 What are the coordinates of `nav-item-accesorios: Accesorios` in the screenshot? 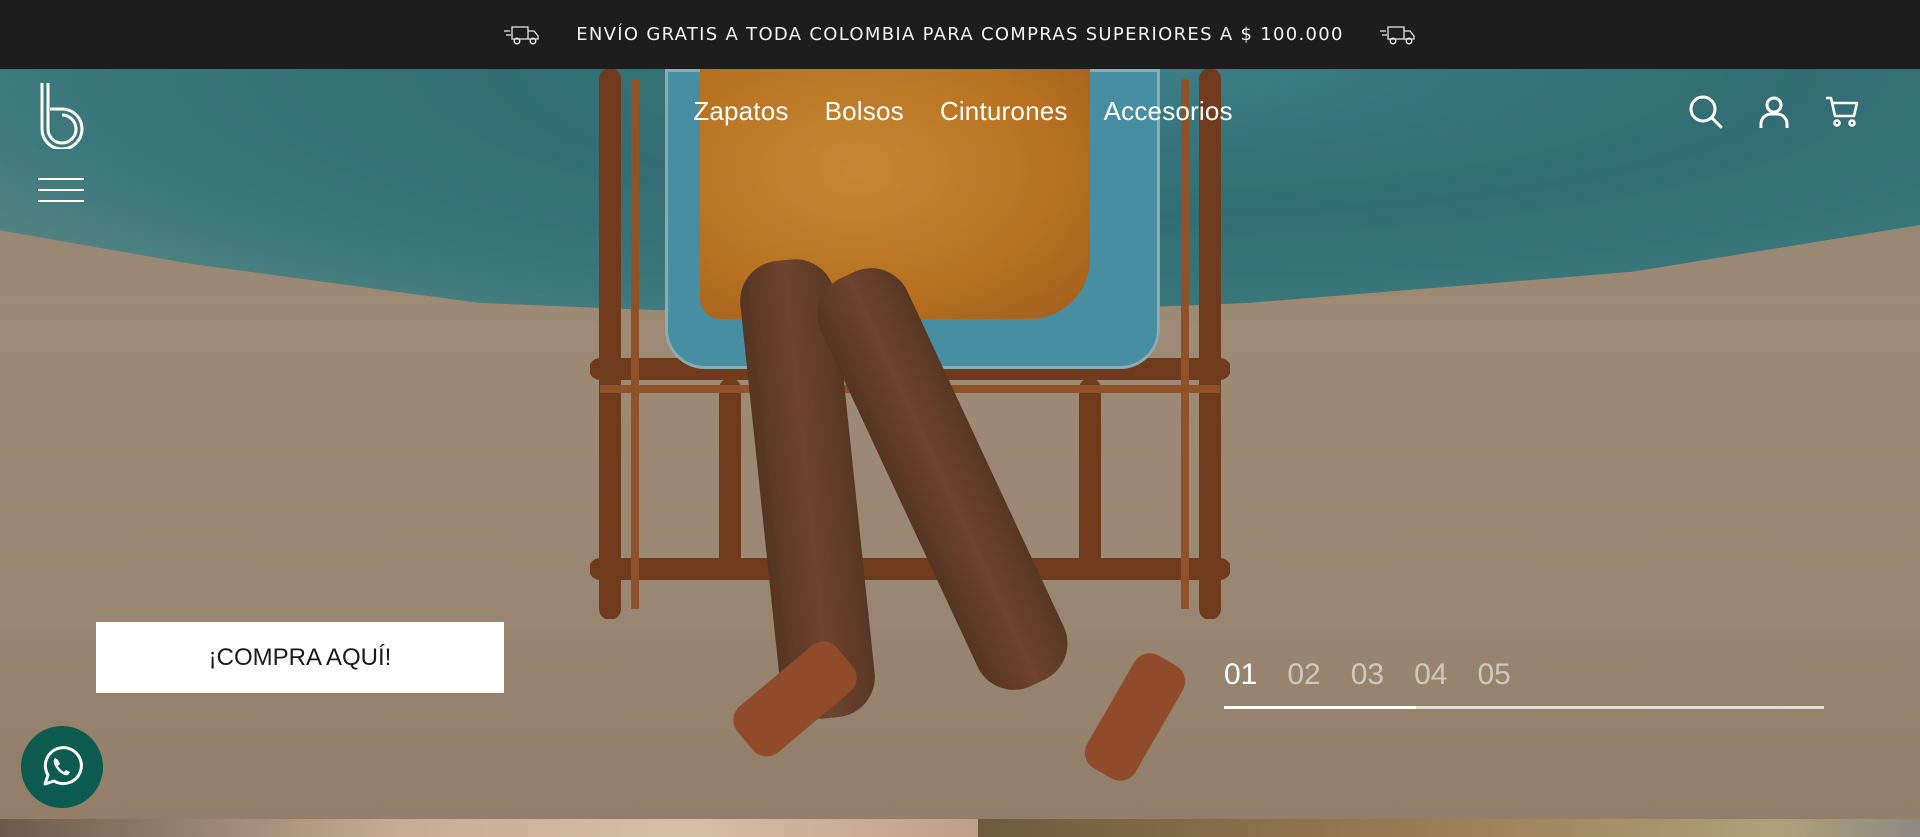 It's located at (1168, 111).